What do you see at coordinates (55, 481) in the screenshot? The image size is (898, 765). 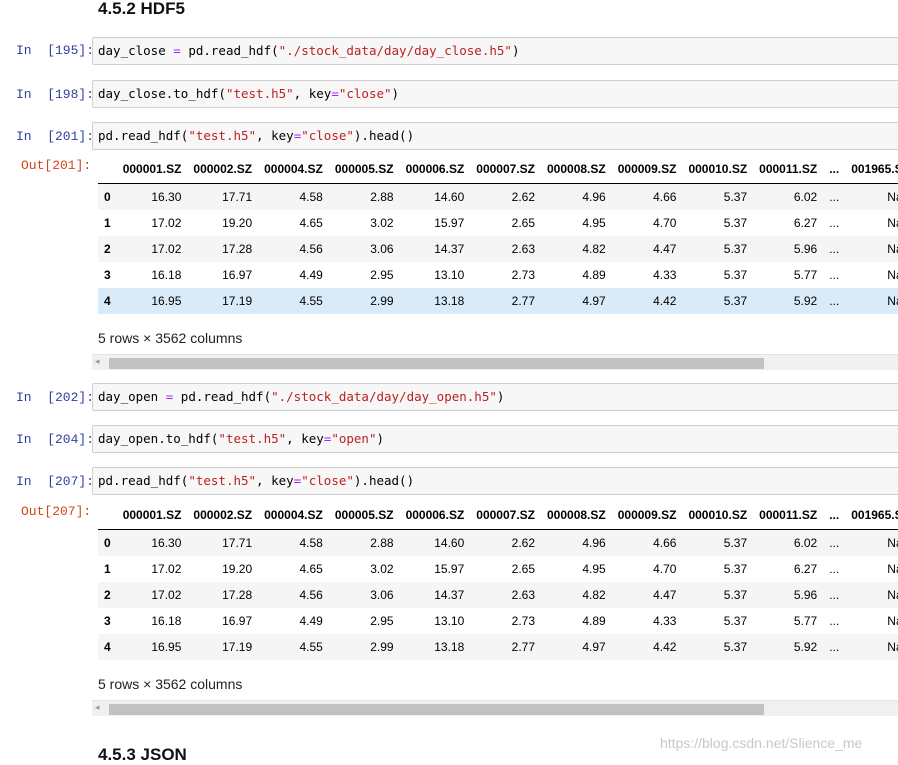 I see `input-prompt: In [207]:` at bounding box center [55, 481].